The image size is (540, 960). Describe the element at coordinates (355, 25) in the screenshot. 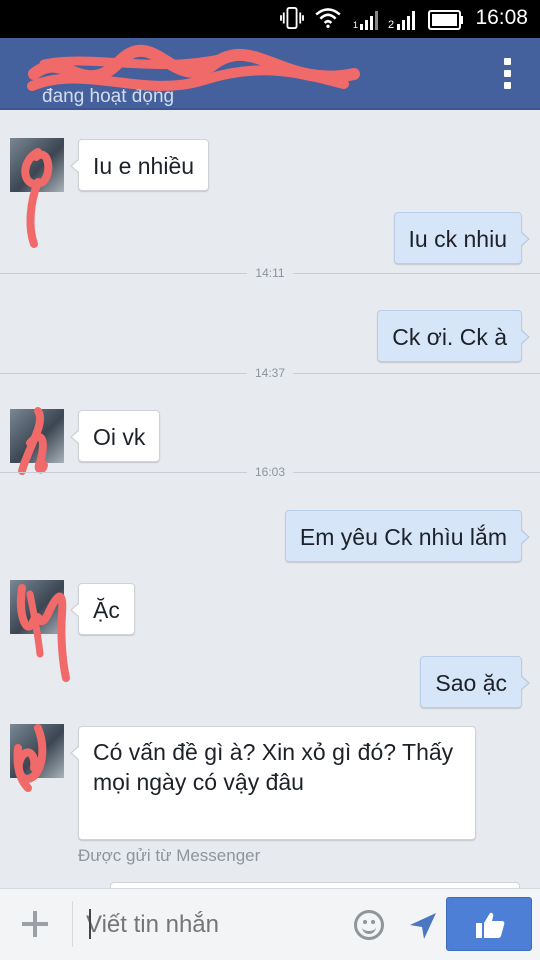

I see `svg-text: 1` at that location.